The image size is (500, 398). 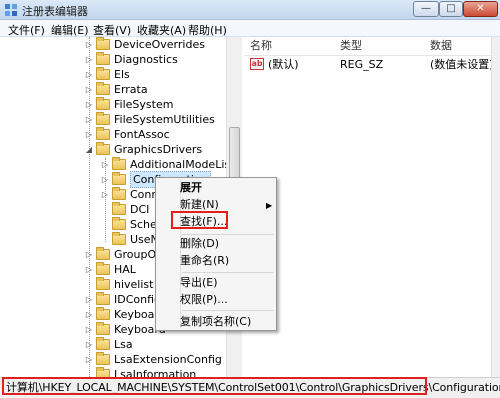 What do you see at coordinates (426, 9) in the screenshot?
I see `minimize-button: —` at bounding box center [426, 9].